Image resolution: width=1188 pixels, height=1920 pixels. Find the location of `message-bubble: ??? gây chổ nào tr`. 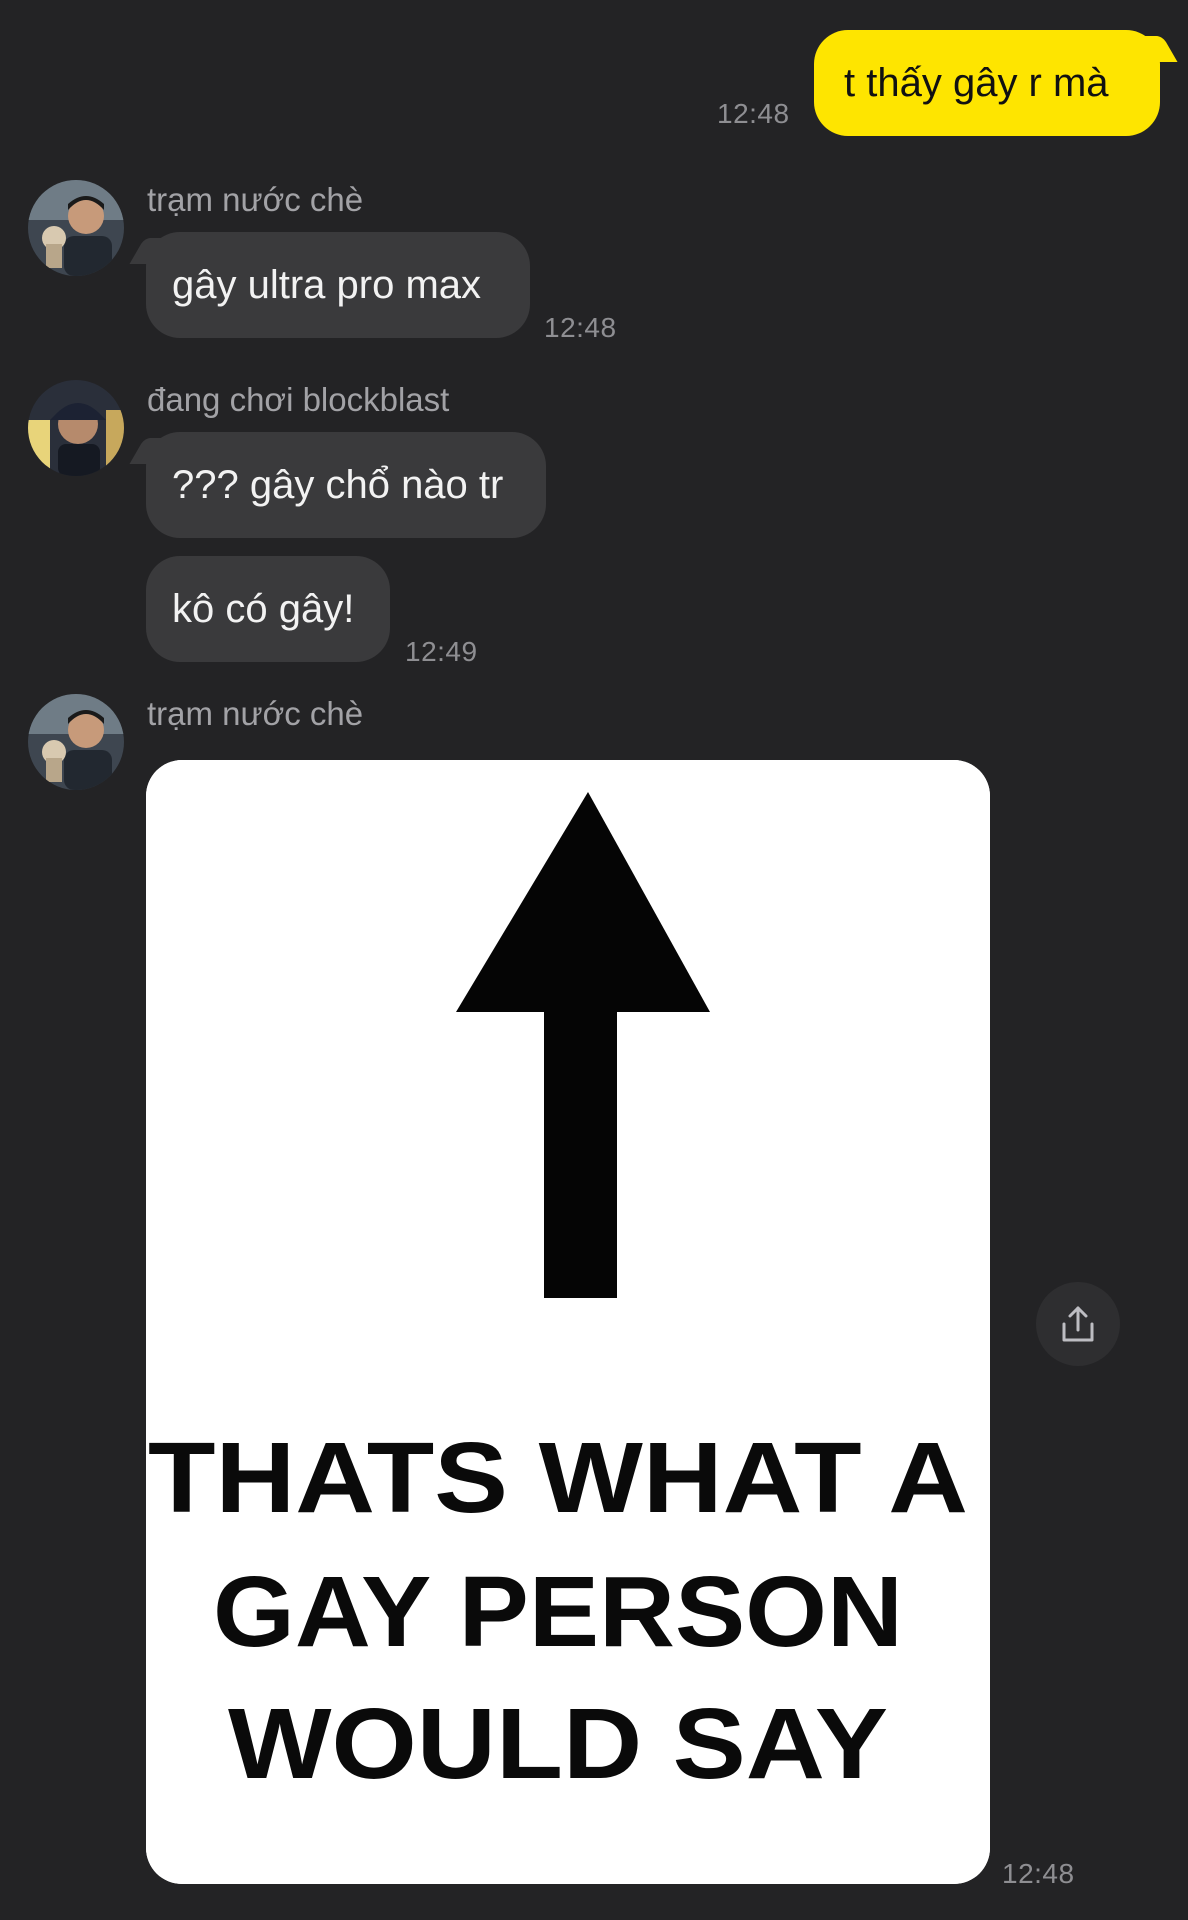

message-bubble: ??? gây chổ nào tr is located at coordinates (346, 485).